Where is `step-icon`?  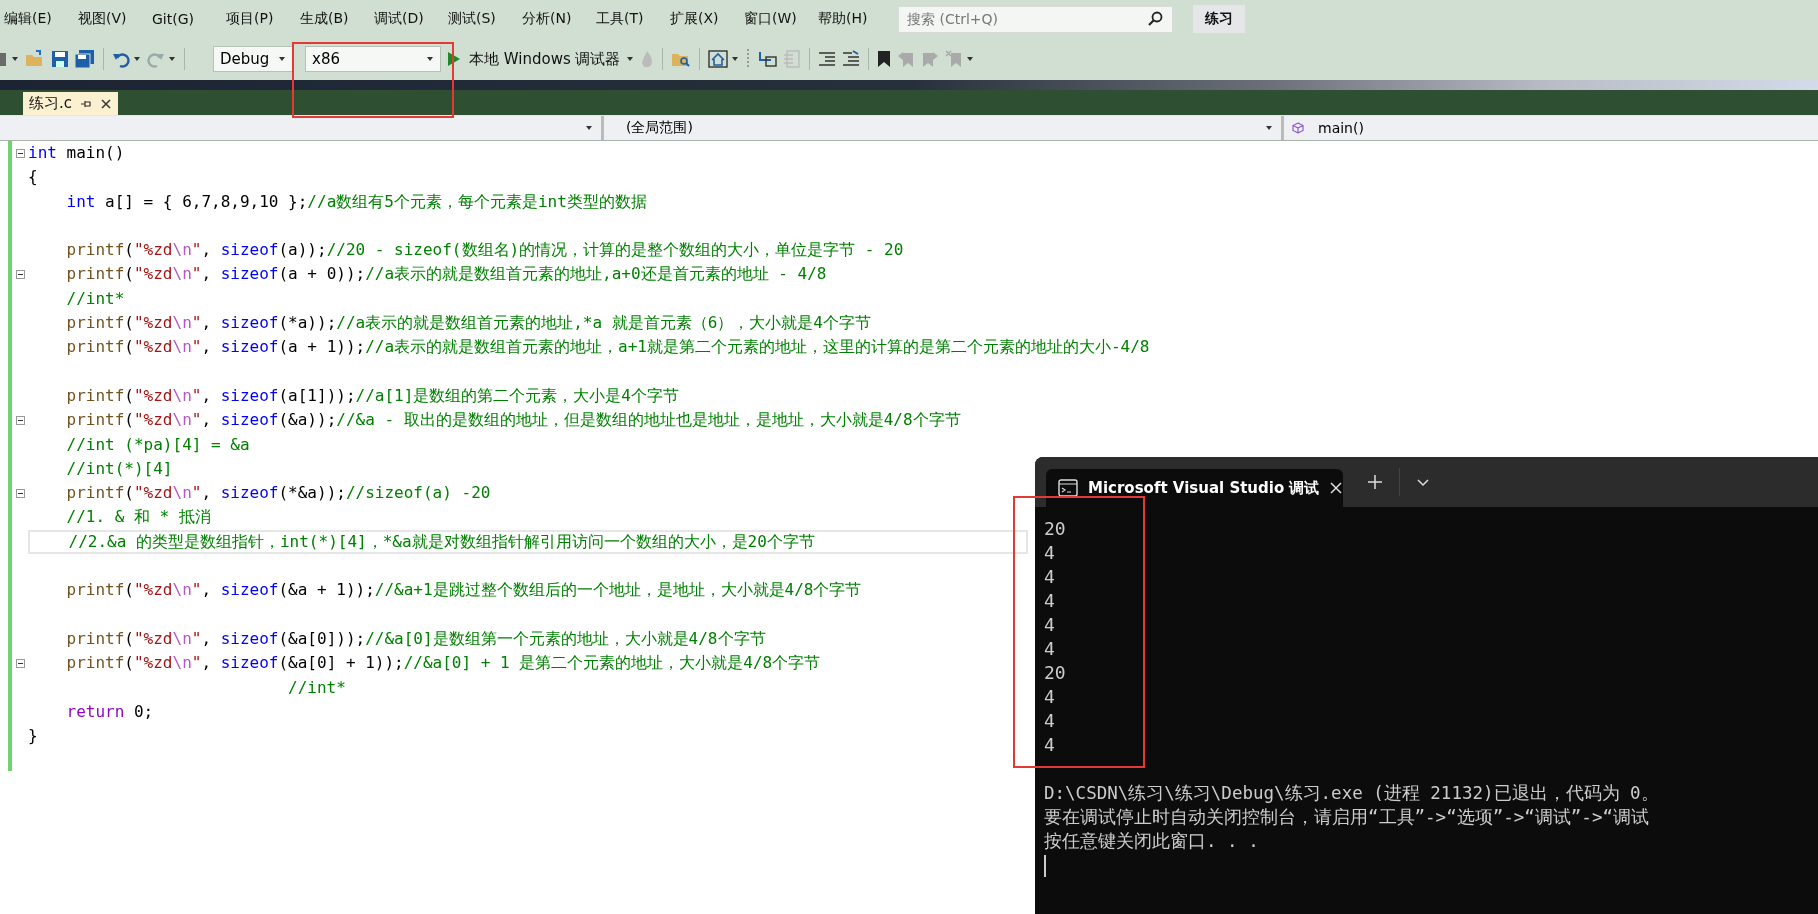
step-icon is located at coordinates (766, 59).